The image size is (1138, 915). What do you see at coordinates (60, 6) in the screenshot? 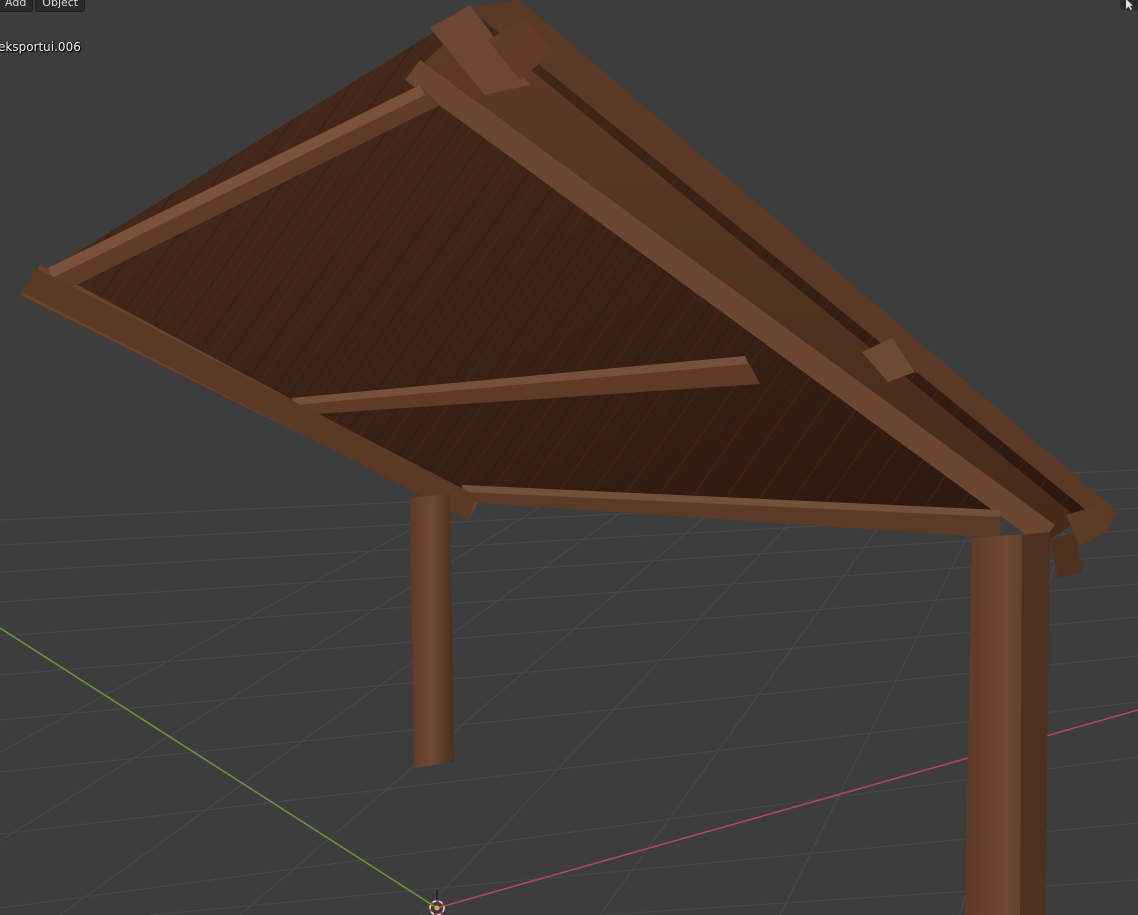
I see `object-menu-button: Object` at bounding box center [60, 6].